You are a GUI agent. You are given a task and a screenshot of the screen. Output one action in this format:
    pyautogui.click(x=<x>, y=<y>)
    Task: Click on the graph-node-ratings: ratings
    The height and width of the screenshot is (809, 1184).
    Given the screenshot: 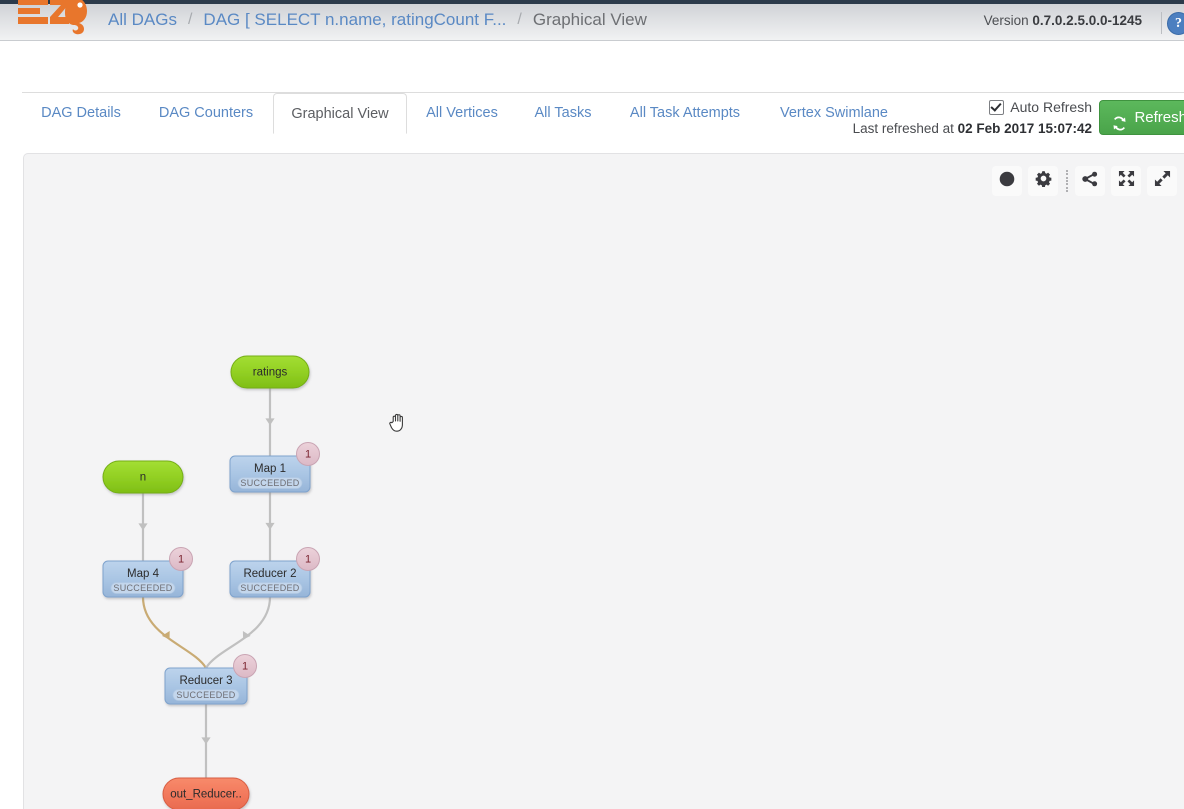 What is the action you would take?
    pyautogui.click(x=270, y=372)
    